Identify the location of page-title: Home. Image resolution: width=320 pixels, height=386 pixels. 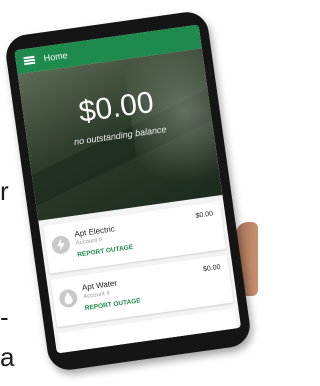
(56, 57).